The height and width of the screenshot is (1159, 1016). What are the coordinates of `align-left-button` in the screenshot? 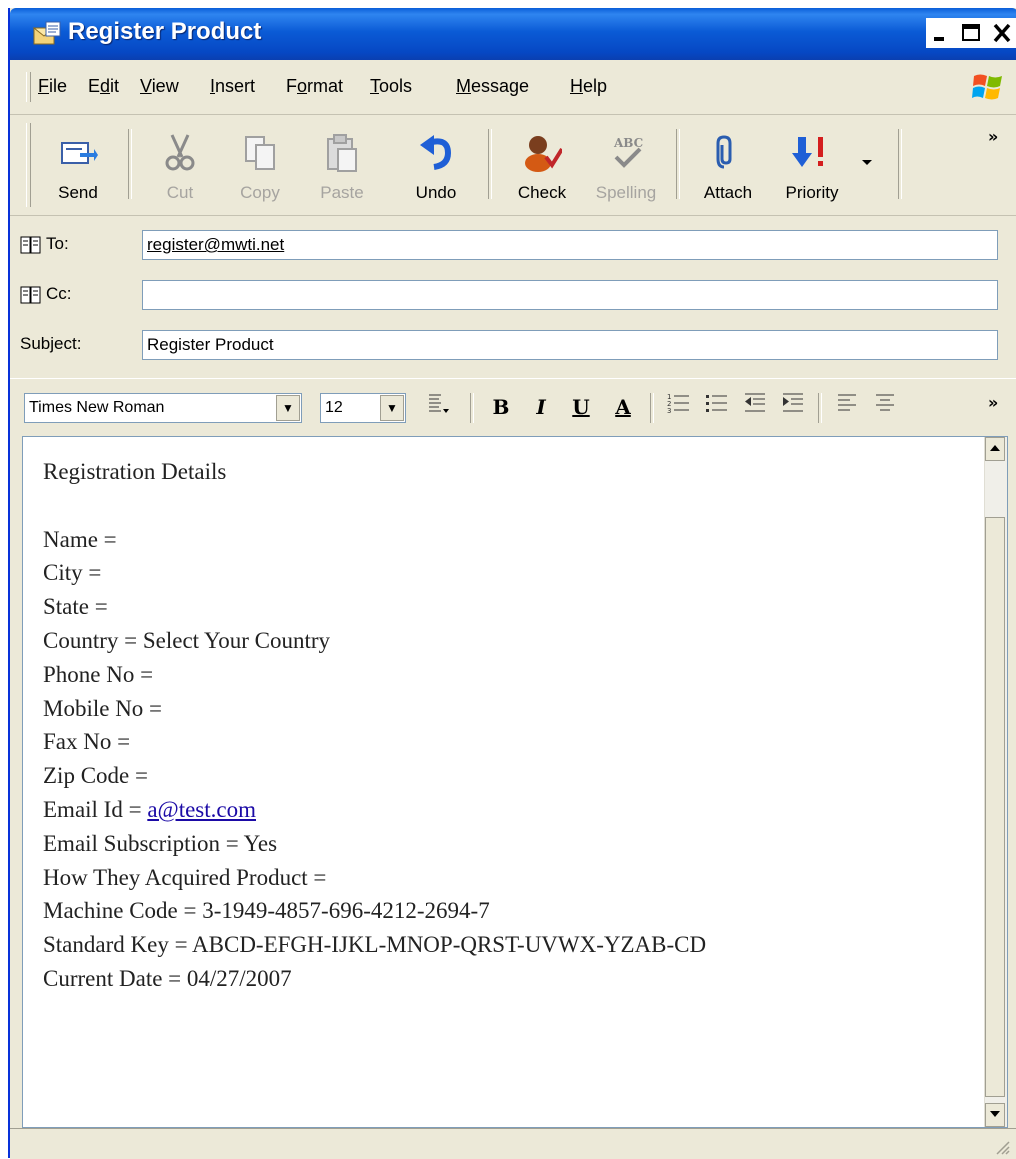 It's located at (847, 407).